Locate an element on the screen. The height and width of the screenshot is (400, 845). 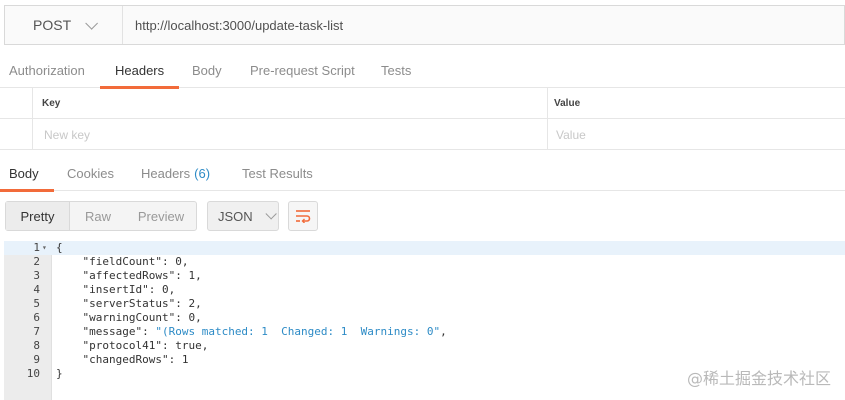
tab-body: Body is located at coordinates (207, 70).